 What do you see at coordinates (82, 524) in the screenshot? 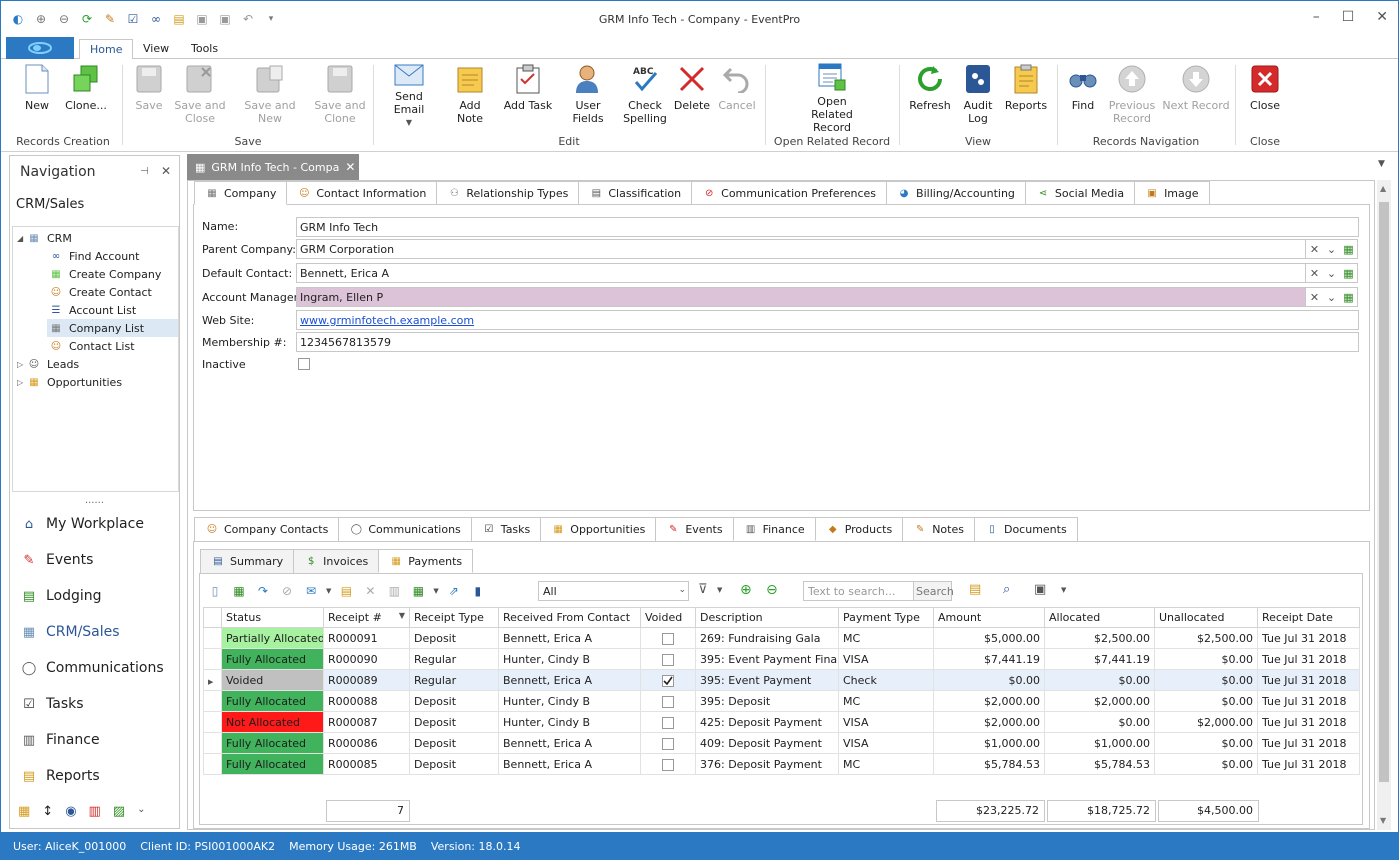
I see `module-my-workplace: ⌂ My Workplace` at bounding box center [82, 524].